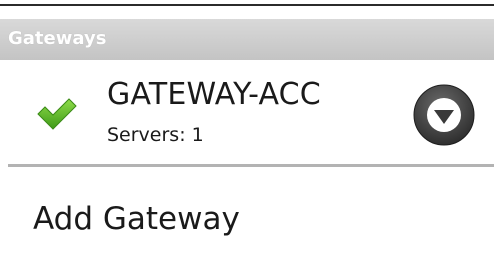 This screenshot has width=494, height=268. What do you see at coordinates (57, 114) in the screenshot?
I see `check-icon` at bounding box center [57, 114].